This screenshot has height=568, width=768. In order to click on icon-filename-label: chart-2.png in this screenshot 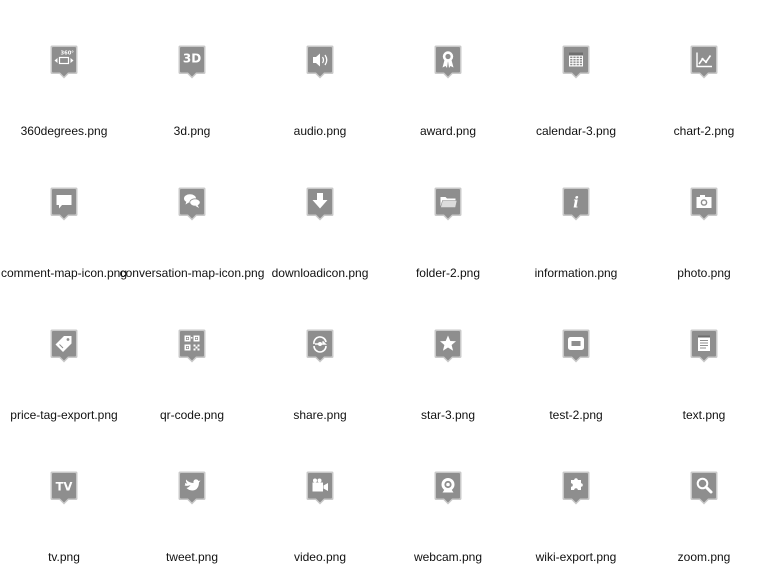, I will do `click(704, 131)`.